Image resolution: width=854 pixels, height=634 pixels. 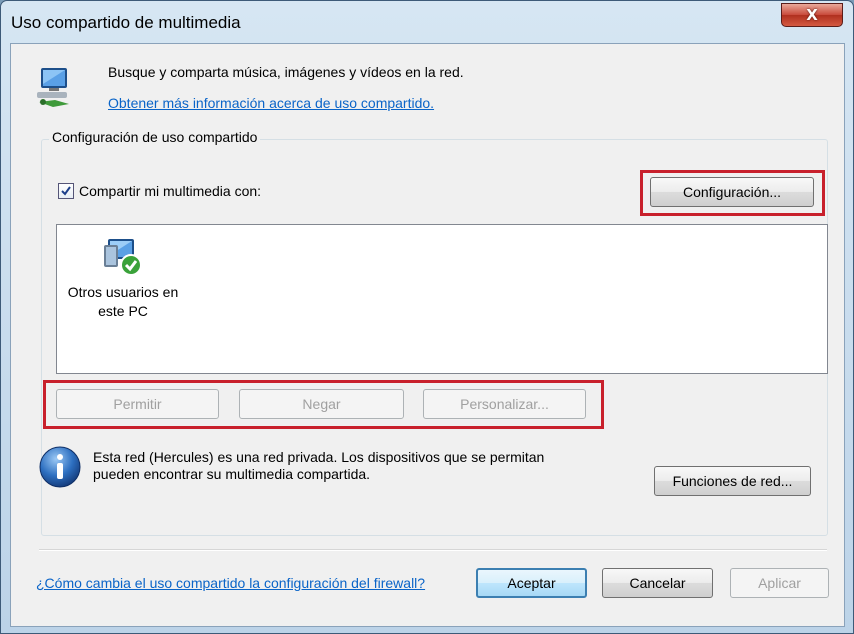 I want to click on sharing-settings-group-label: Configuración de uso compartido, so click(x=155, y=137).